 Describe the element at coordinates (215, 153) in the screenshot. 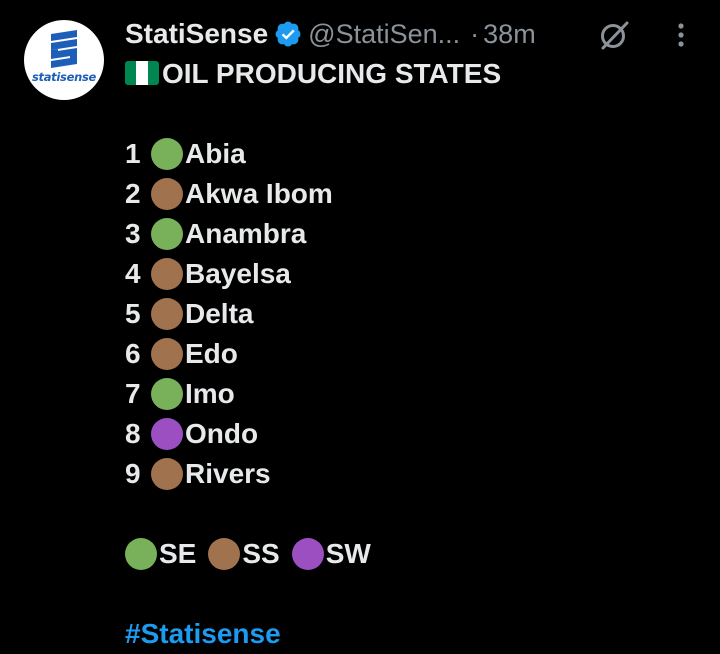

I see `state-name: Abia` at that location.